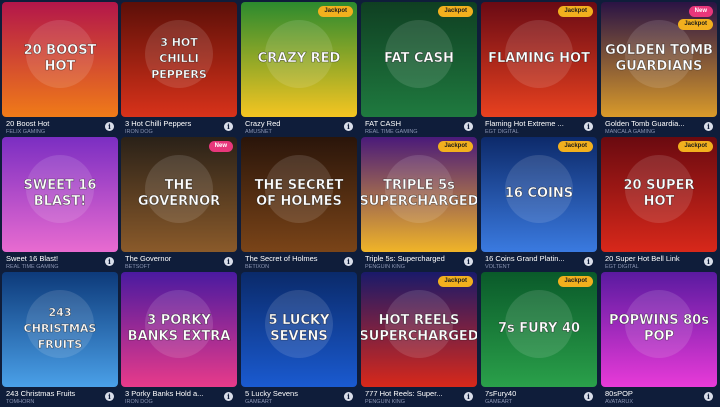 This screenshot has height=407, width=720. What do you see at coordinates (659, 320) in the screenshot?
I see `svg-text: POPWINS 80s` at bounding box center [659, 320].